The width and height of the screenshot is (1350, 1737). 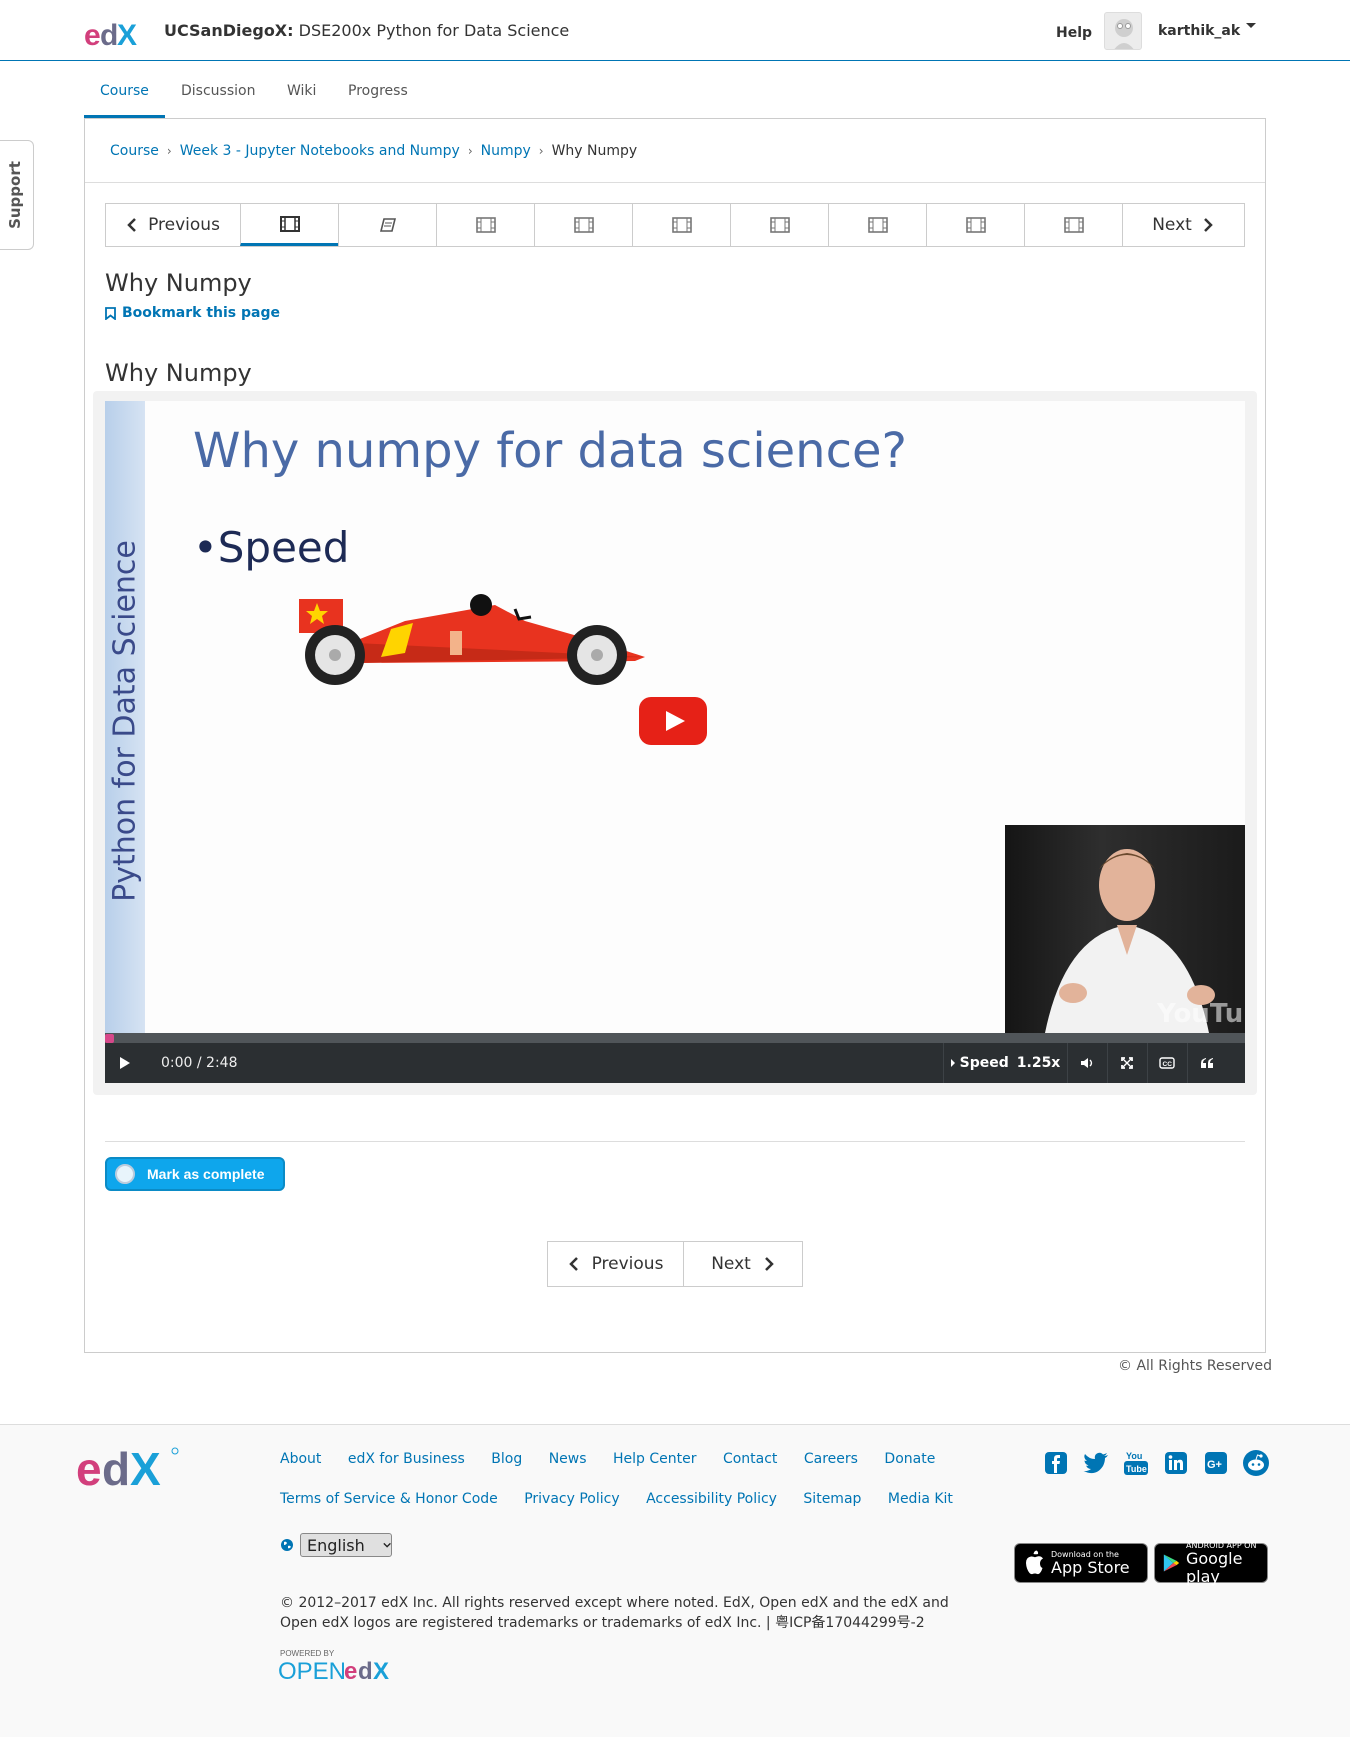 I want to click on play-icon, so click(x=125, y=1063).